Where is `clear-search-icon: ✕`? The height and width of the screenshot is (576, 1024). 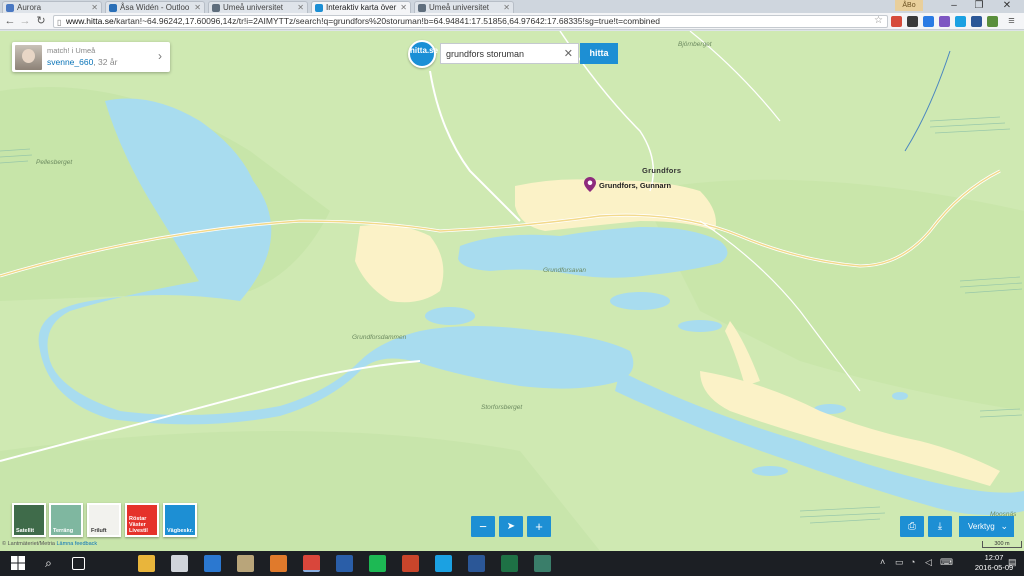 clear-search-icon: ✕ is located at coordinates (568, 53).